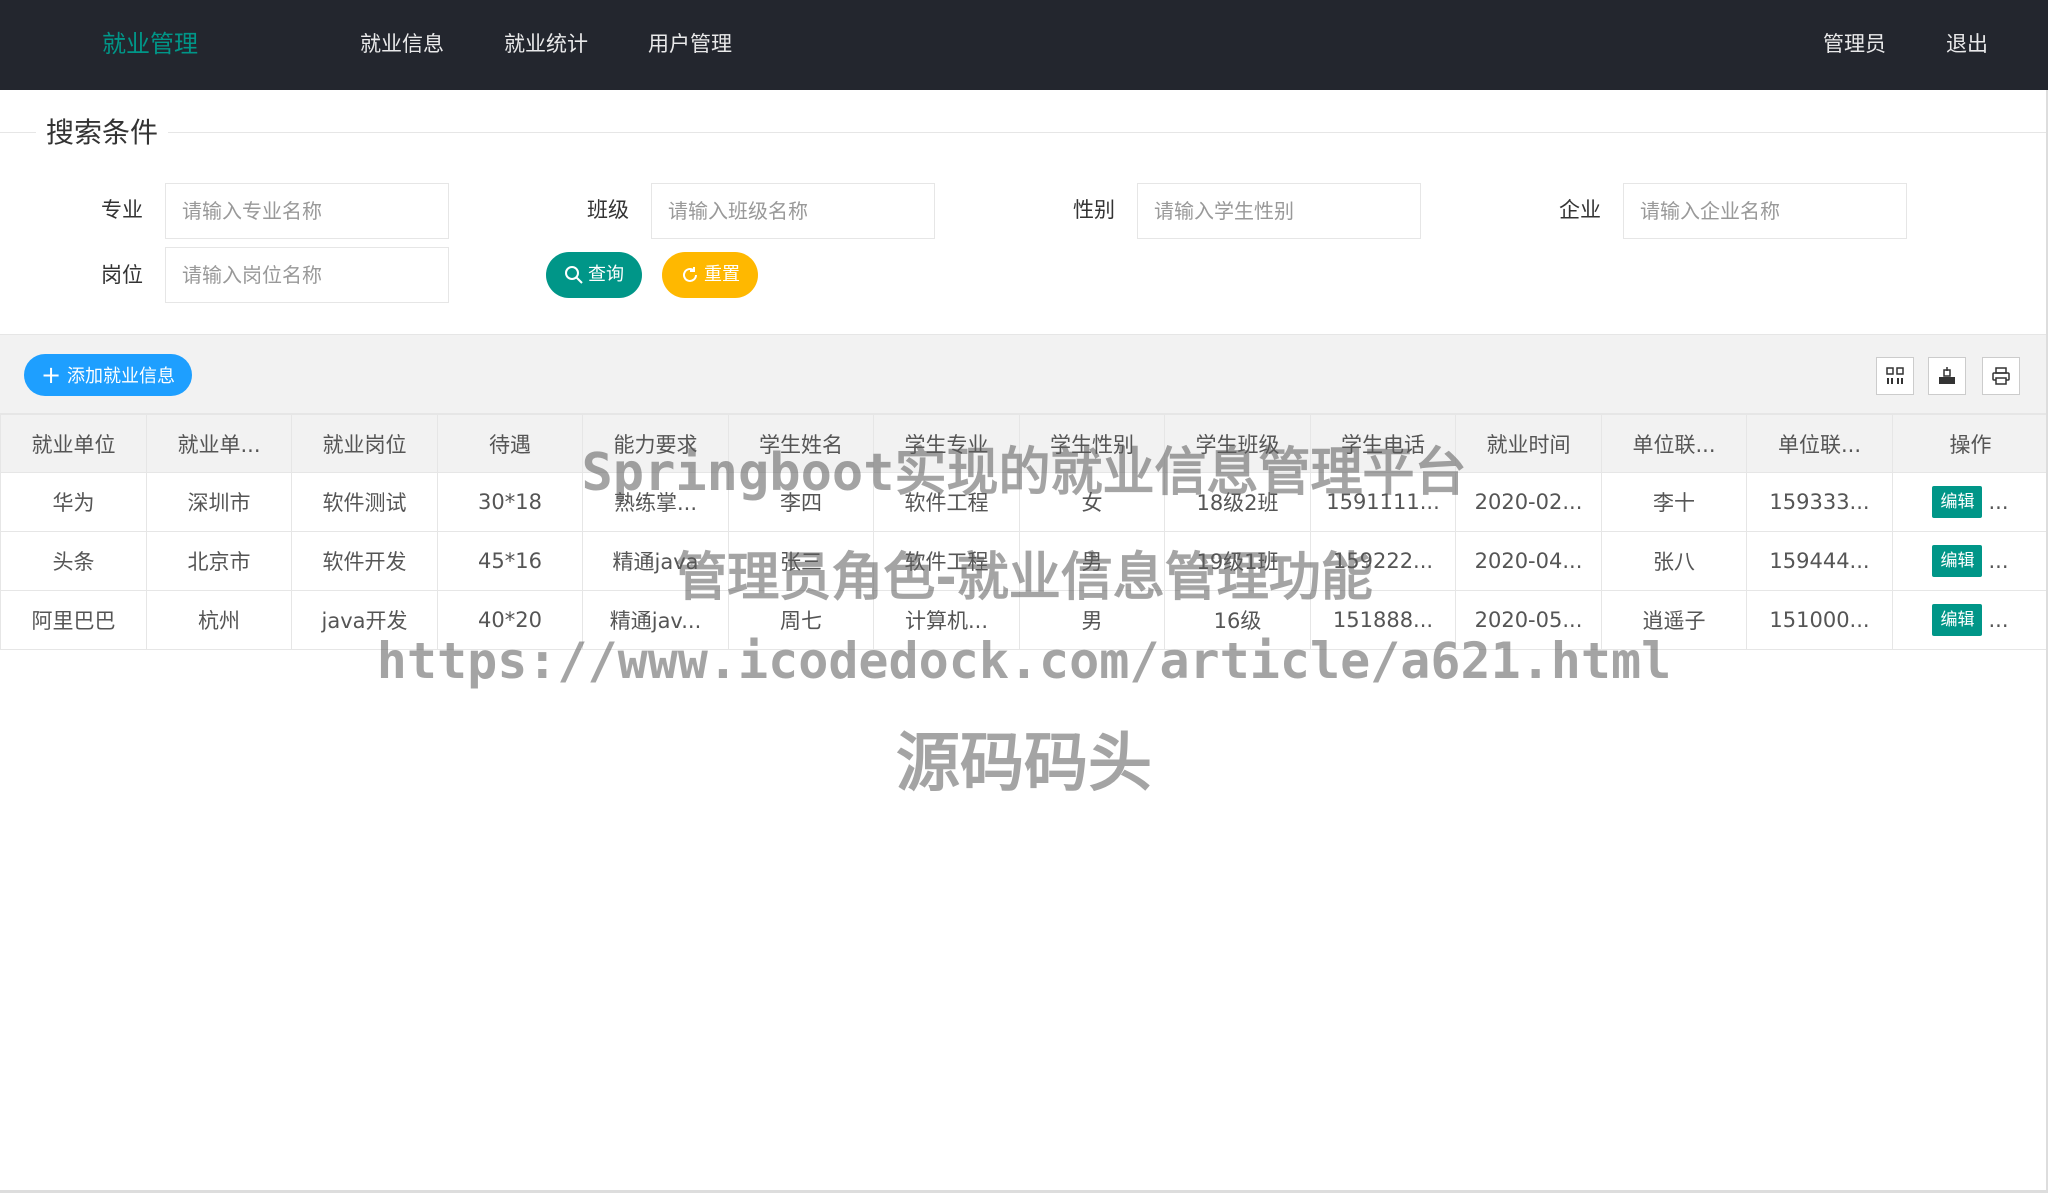 The image size is (2048, 1193). Describe the element at coordinates (1765, 211) in the screenshot. I see `company-input` at that location.